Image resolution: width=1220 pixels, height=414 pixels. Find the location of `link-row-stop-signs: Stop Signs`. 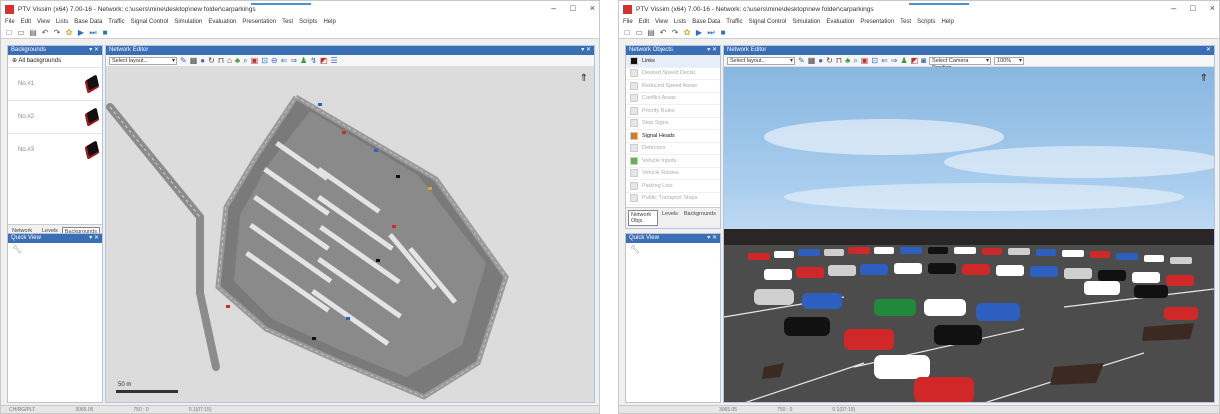

link-row-stop-signs: Stop Signs is located at coordinates (673, 124).